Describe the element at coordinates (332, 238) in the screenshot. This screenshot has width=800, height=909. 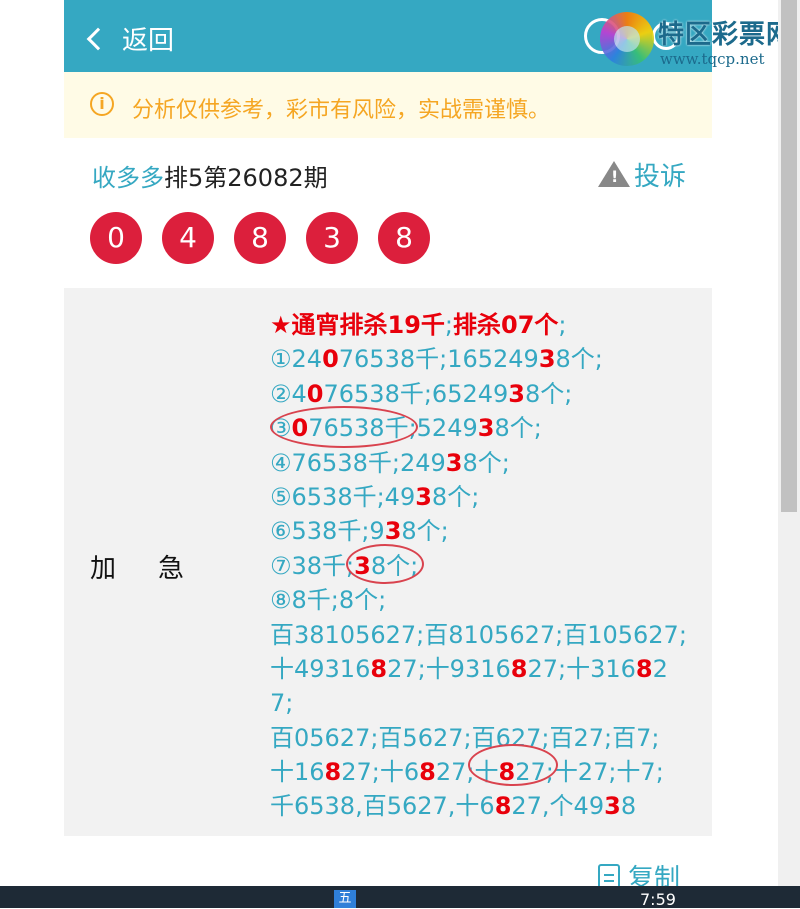
I see `number-ball: 3` at that location.